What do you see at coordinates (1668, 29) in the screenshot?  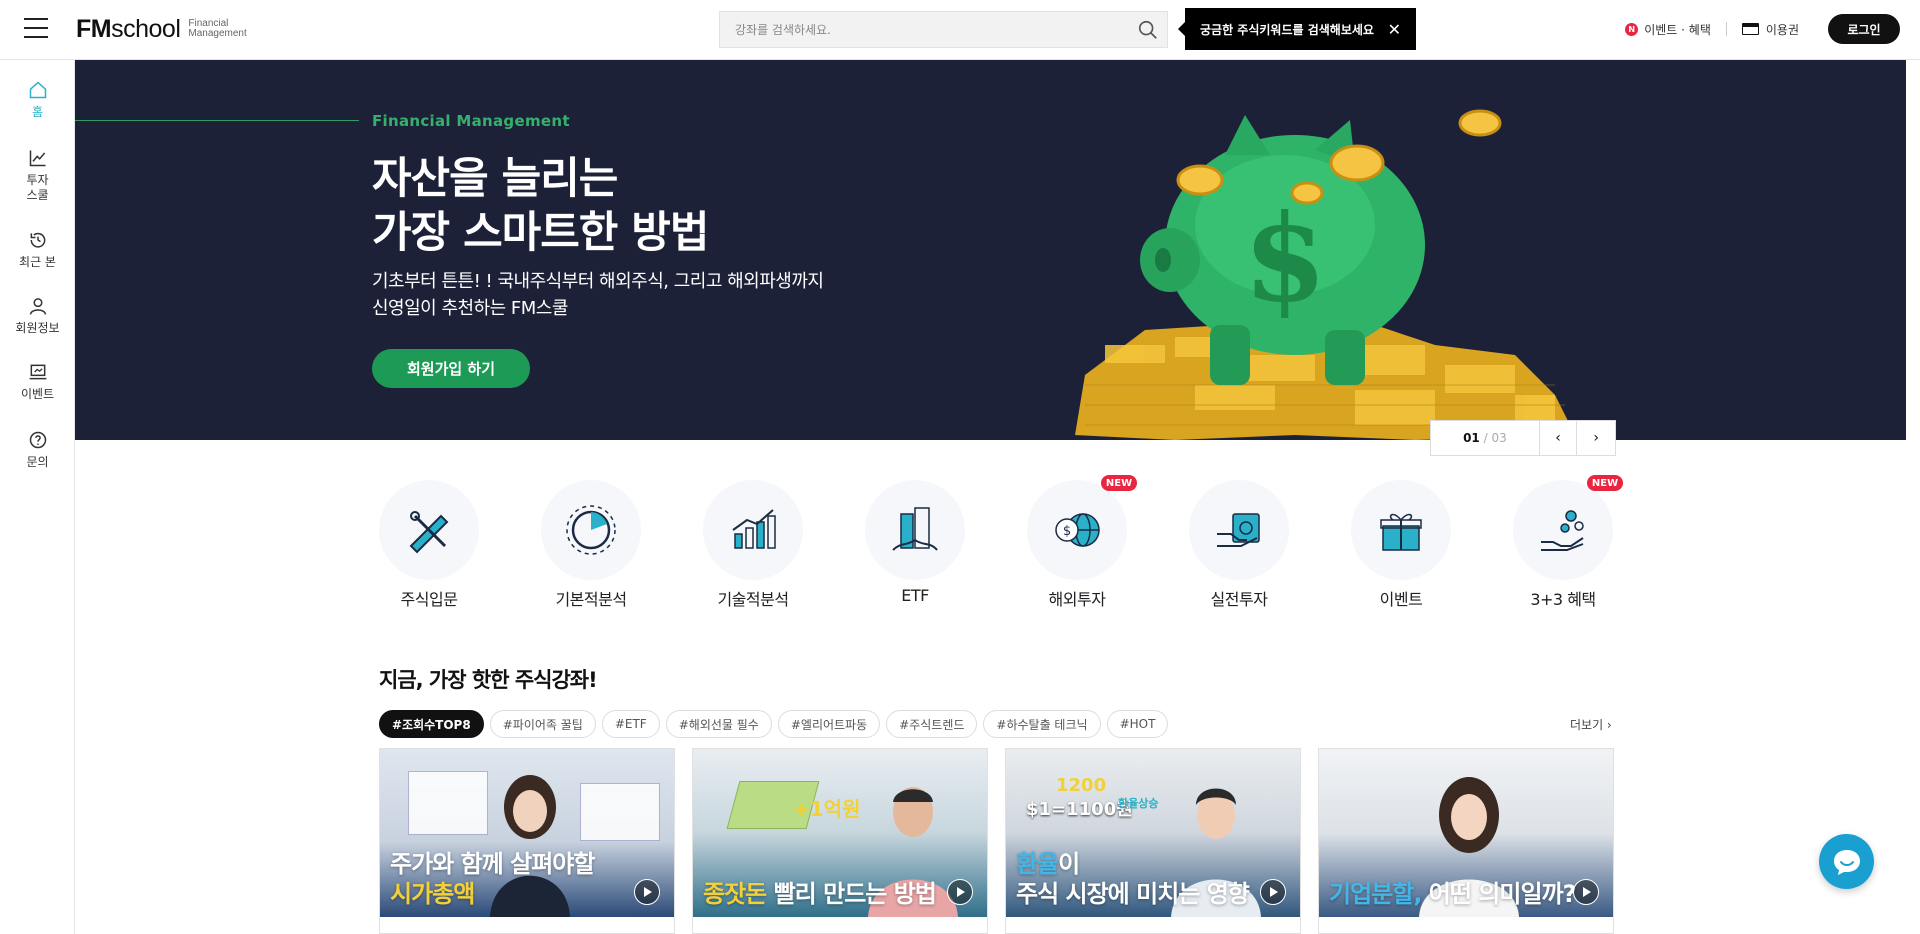 I see `event-benefit-link: N 이벤트 · 혜택` at bounding box center [1668, 29].